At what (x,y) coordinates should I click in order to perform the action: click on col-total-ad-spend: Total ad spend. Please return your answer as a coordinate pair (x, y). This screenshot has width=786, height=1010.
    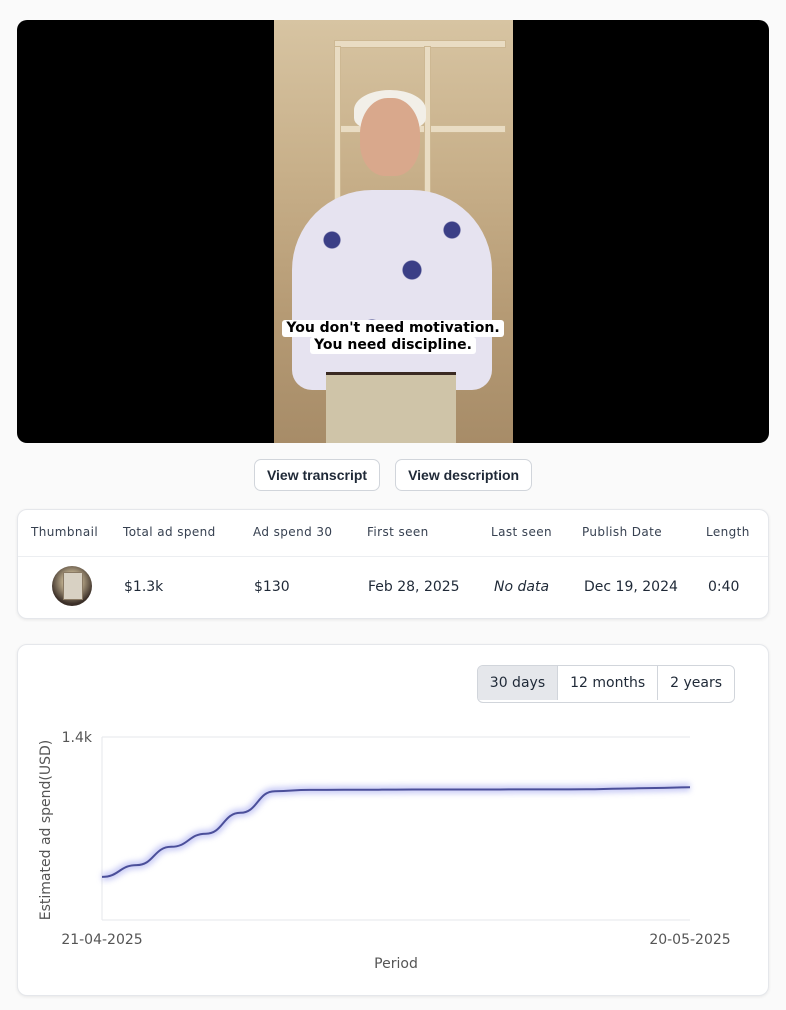
    Looking at the image, I should click on (169, 532).